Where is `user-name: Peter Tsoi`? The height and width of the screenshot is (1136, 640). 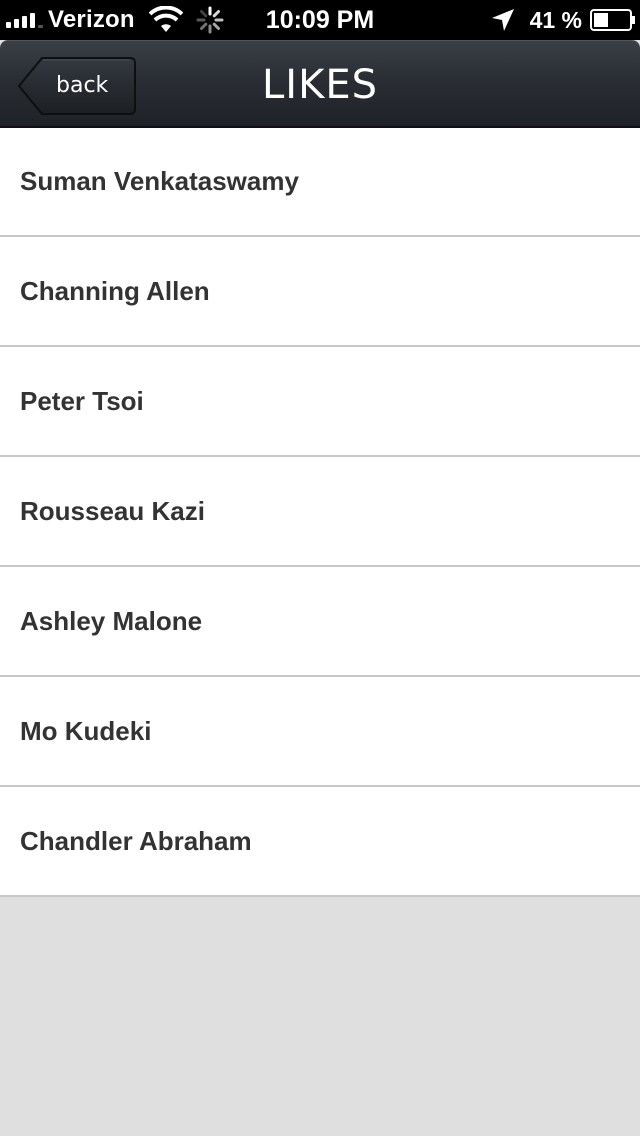 user-name: Peter Tsoi is located at coordinates (82, 400).